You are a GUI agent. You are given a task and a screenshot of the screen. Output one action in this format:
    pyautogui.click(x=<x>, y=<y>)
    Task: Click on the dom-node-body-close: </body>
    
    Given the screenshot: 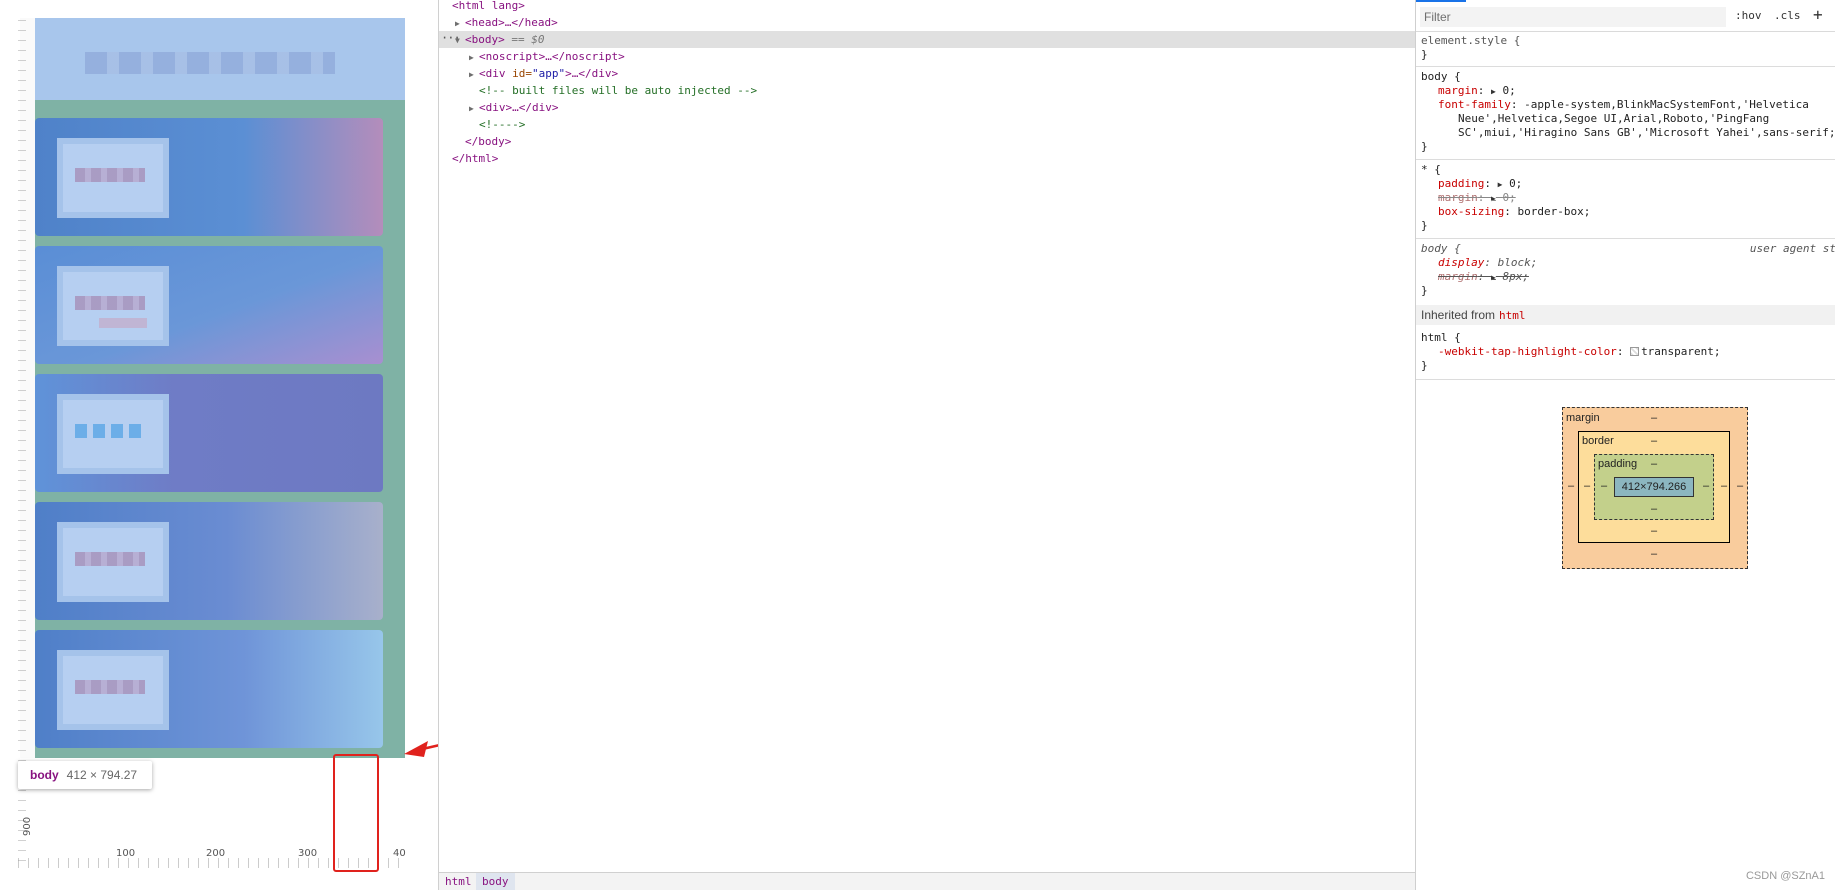 What is the action you would take?
    pyautogui.click(x=488, y=141)
    